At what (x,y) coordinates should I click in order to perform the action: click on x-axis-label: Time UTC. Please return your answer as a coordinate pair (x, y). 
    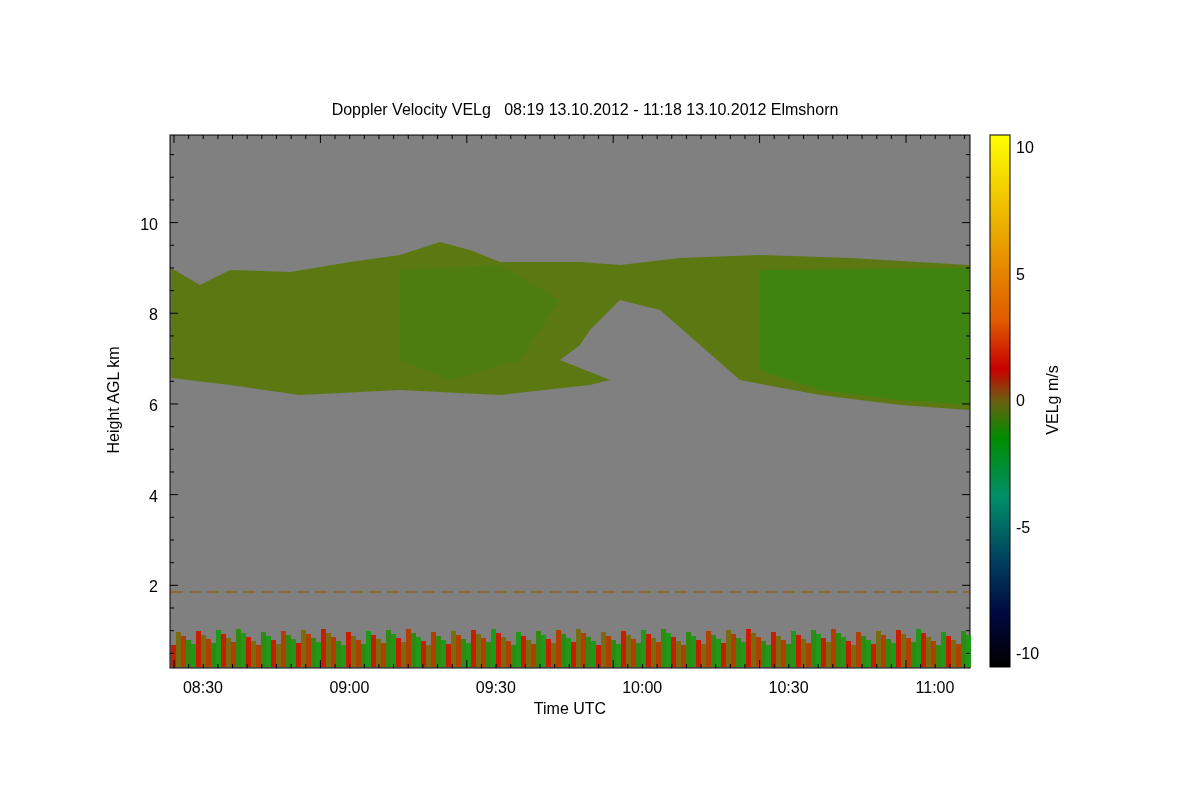
    Looking at the image, I should click on (570, 708).